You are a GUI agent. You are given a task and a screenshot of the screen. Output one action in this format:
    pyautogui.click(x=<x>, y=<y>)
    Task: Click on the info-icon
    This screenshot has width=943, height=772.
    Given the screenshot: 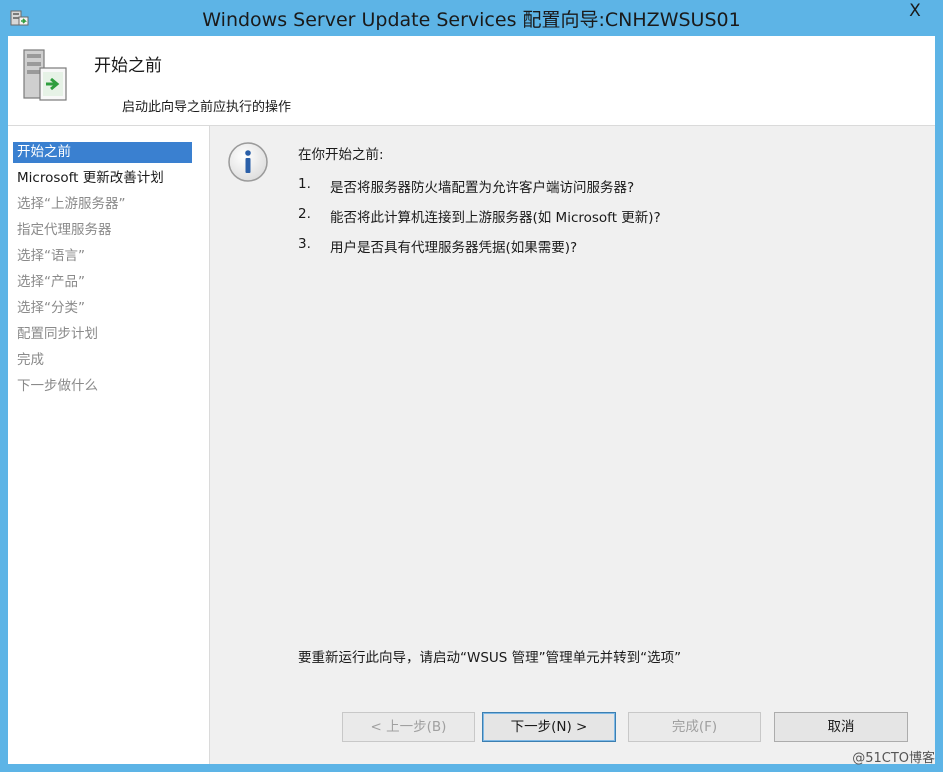 What is the action you would take?
    pyautogui.click(x=248, y=162)
    